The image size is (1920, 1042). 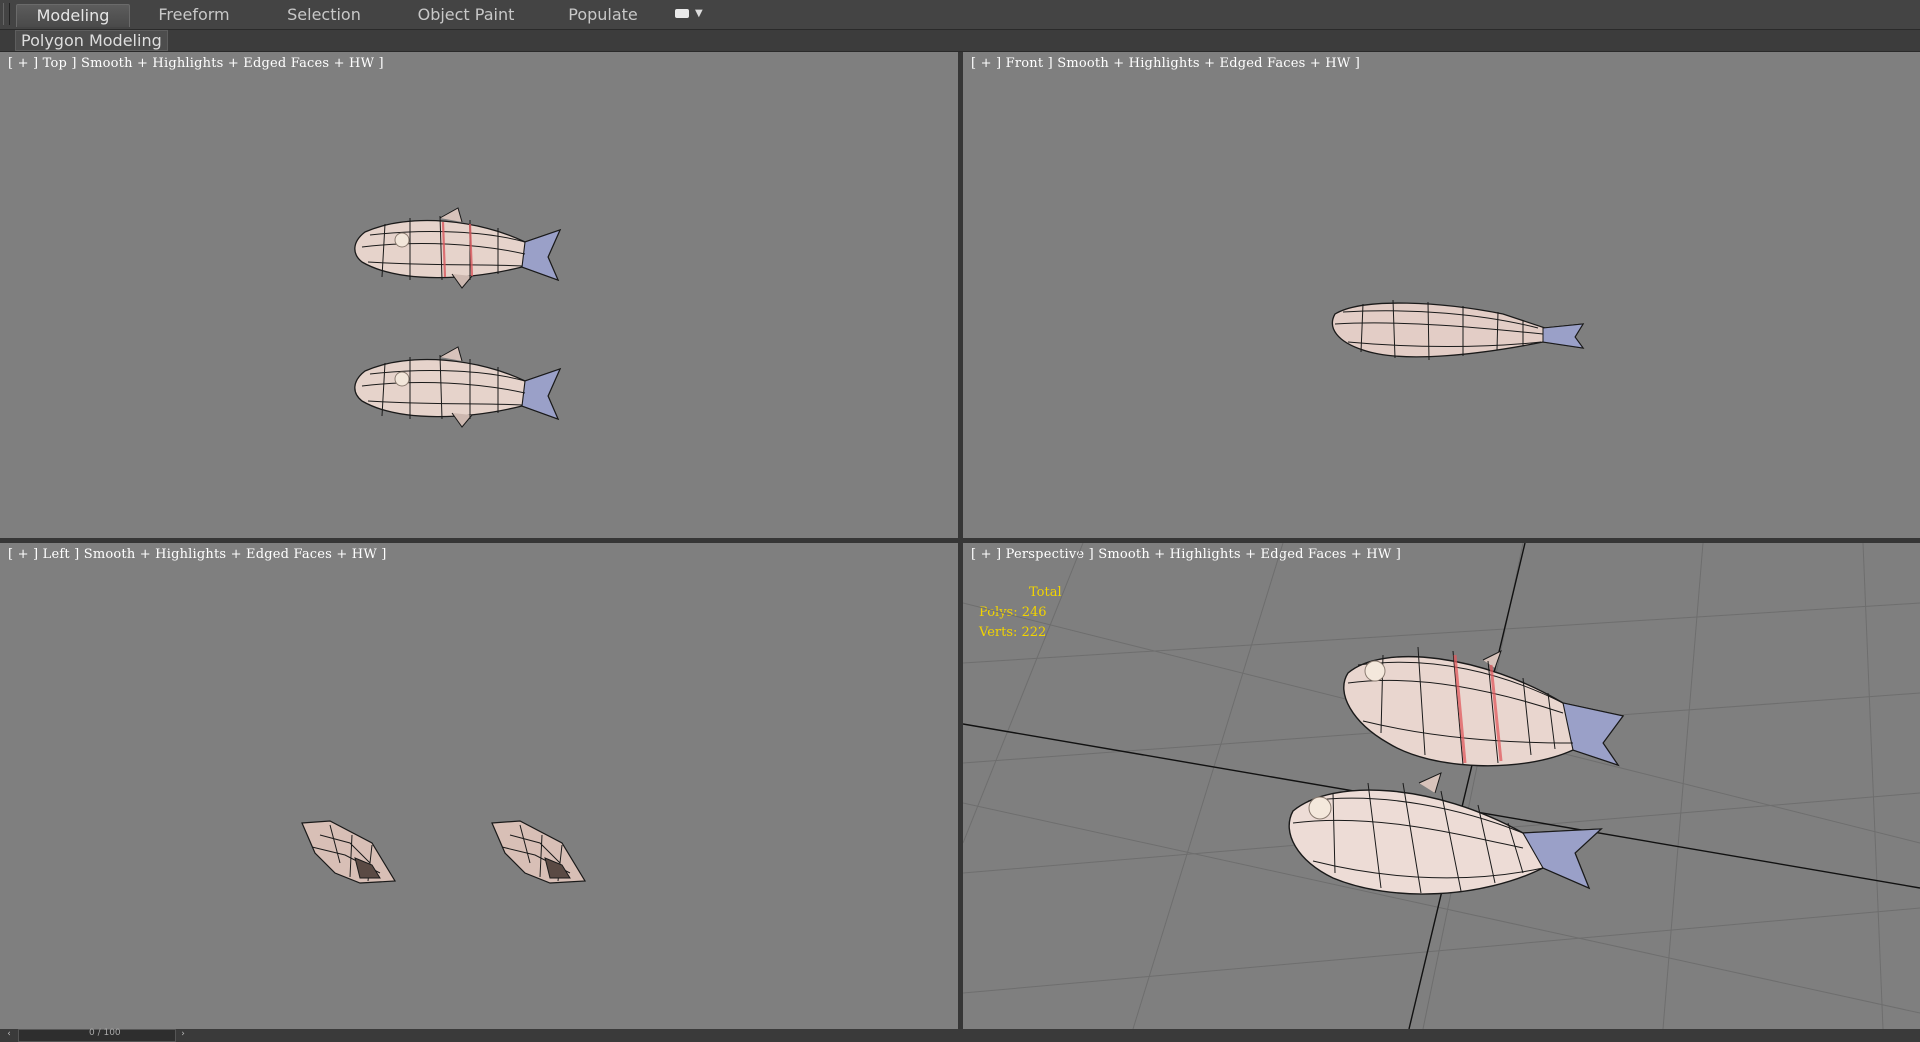 What do you see at coordinates (194, 15) in the screenshot?
I see `tab-freeform: Freeform` at bounding box center [194, 15].